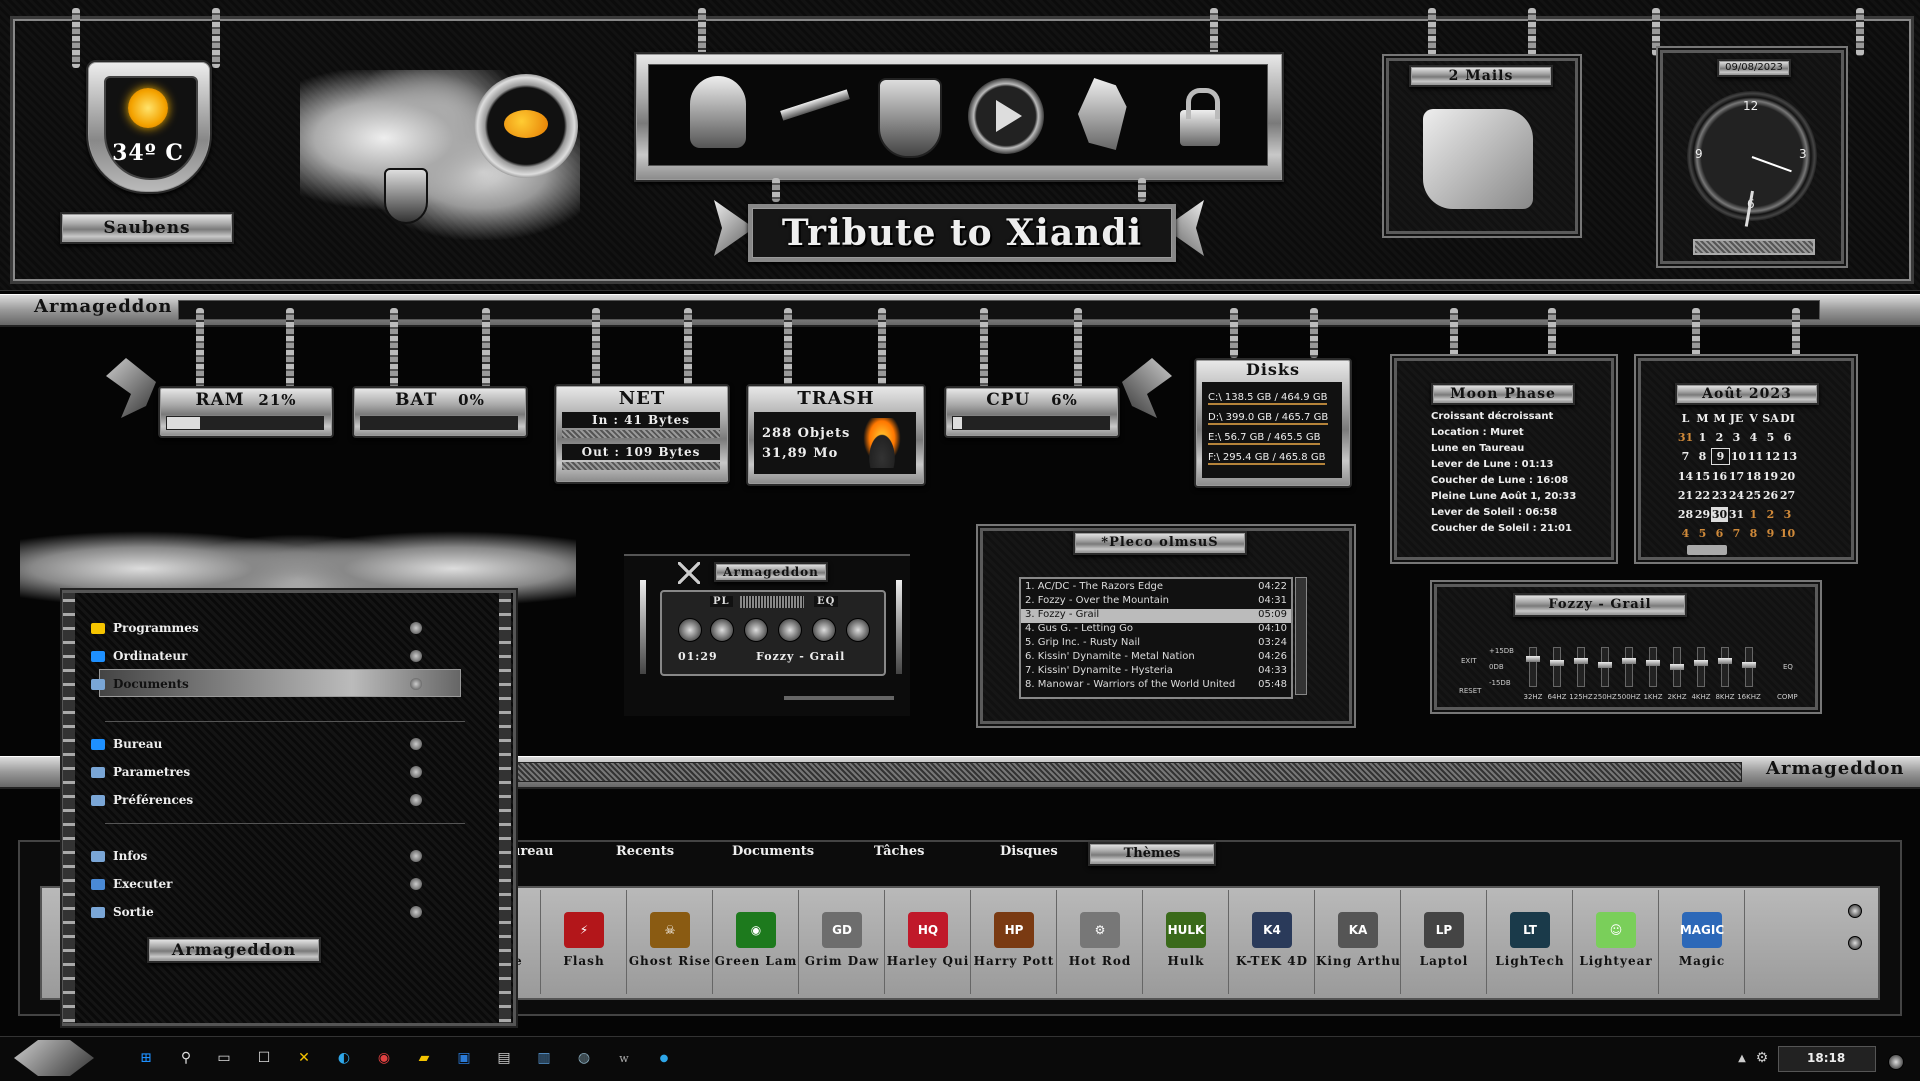  What do you see at coordinates (1470, 691) in the screenshot?
I see `eq-reset: RESET` at bounding box center [1470, 691].